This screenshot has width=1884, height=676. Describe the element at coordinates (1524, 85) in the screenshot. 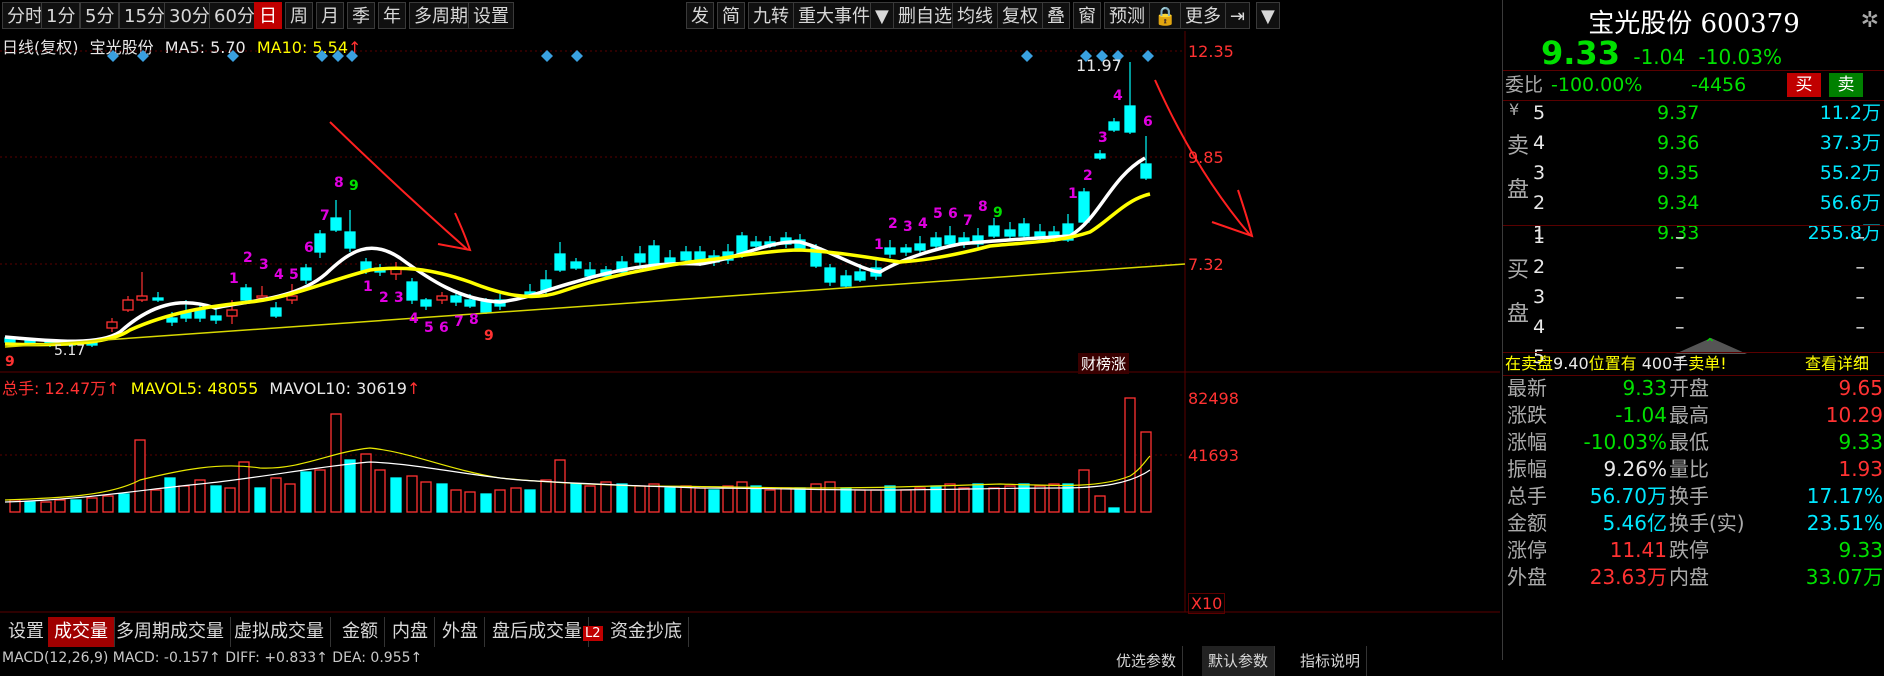

I see `weibi-label: 委比` at that location.